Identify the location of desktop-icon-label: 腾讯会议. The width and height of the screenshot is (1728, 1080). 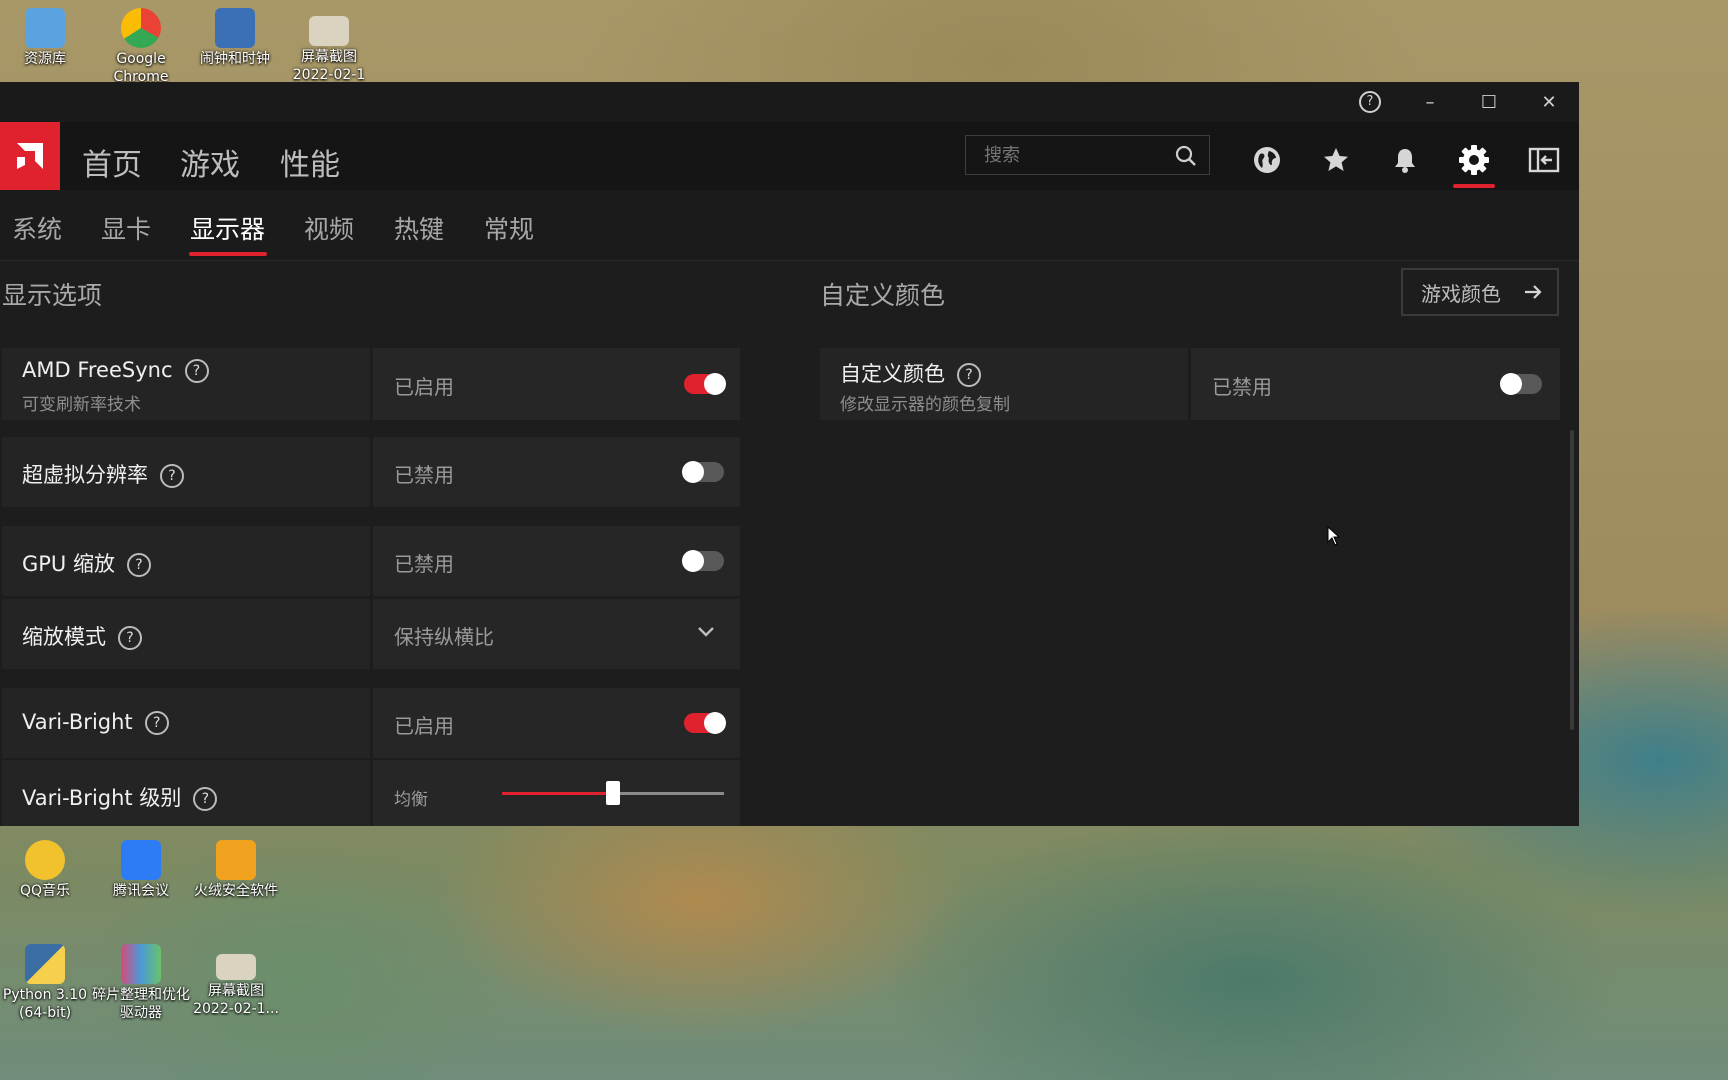
(141, 891).